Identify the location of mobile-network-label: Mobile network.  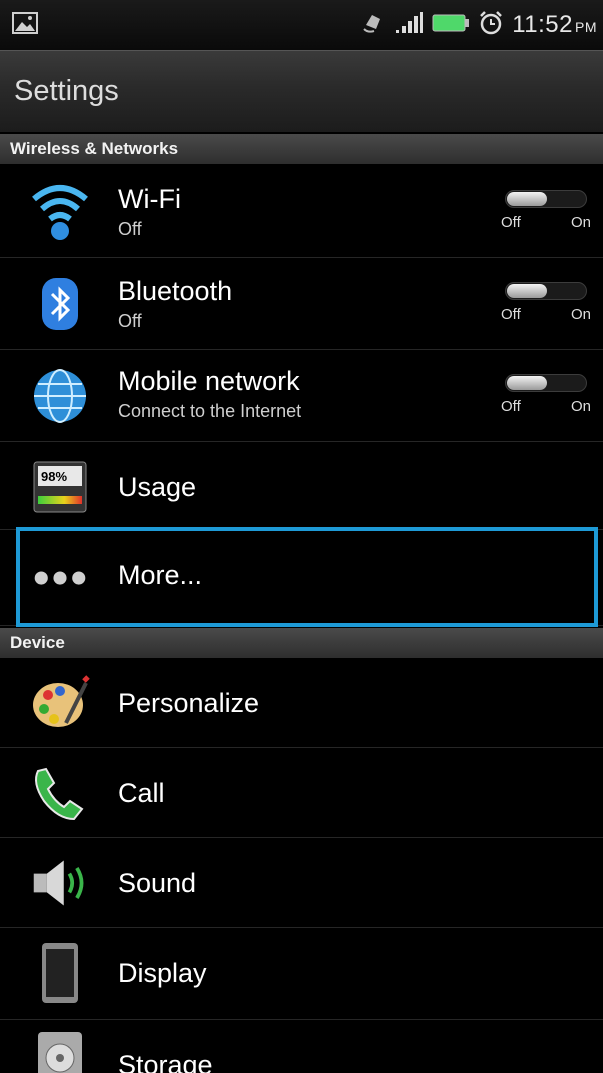
(209, 381).